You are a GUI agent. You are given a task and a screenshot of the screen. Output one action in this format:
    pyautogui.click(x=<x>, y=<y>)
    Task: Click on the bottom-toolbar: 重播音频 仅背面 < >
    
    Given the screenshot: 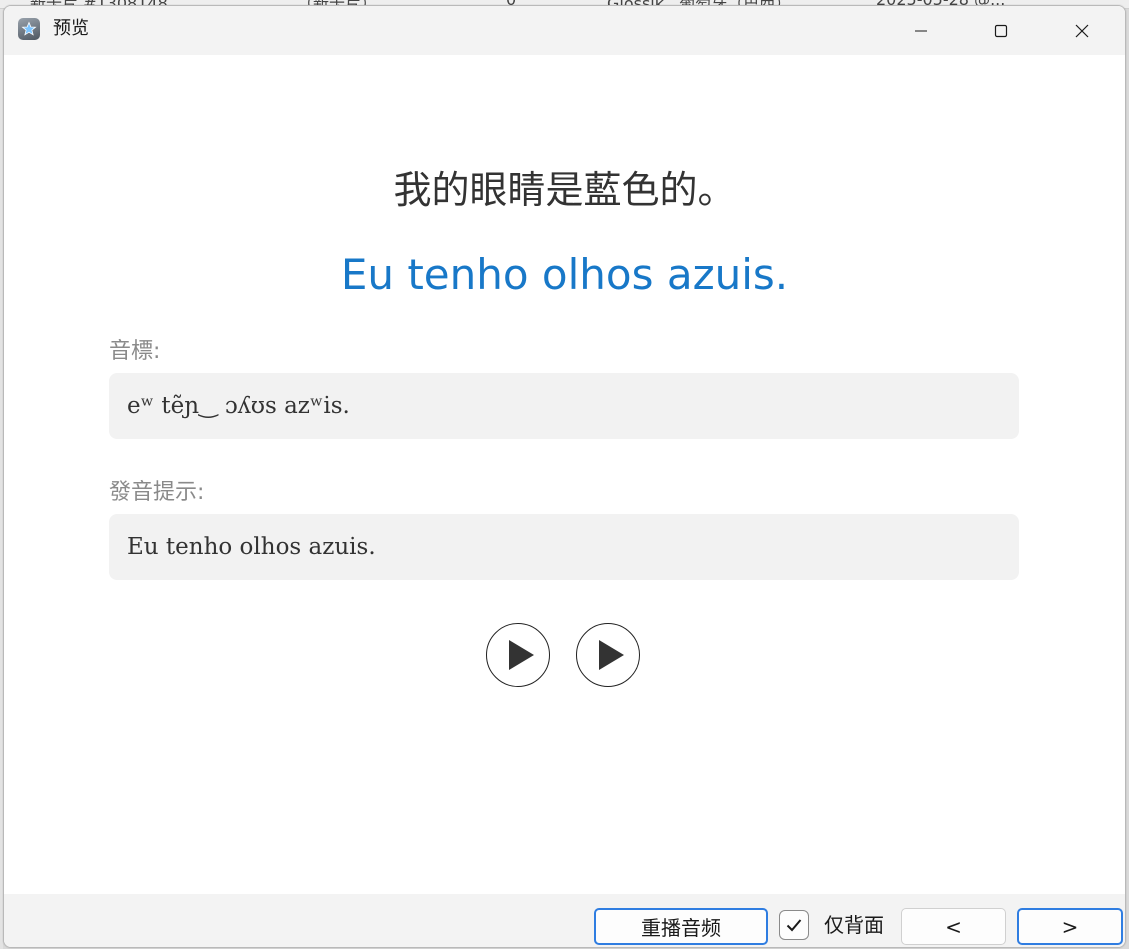 What is the action you would take?
    pyautogui.click(x=564, y=920)
    